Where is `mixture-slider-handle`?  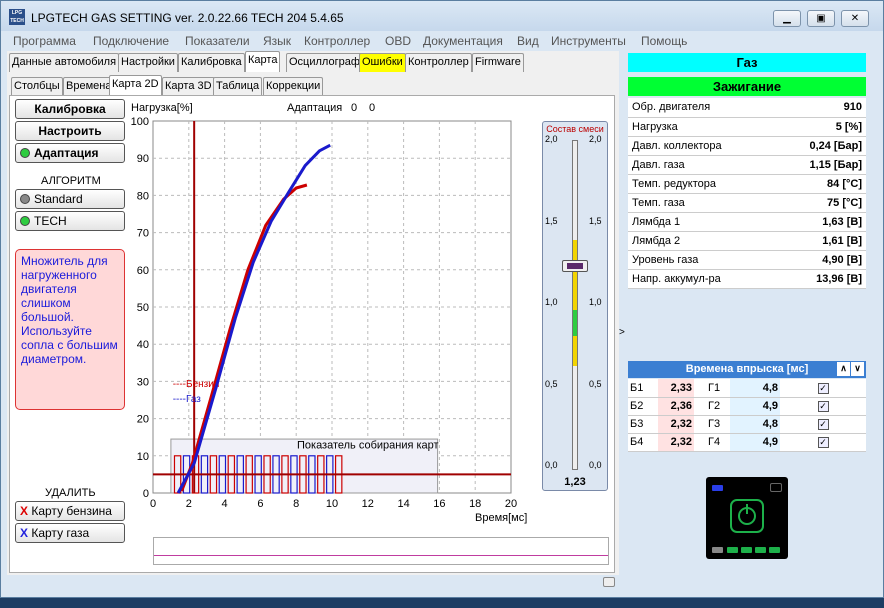
mixture-slider-handle is located at coordinates (575, 266).